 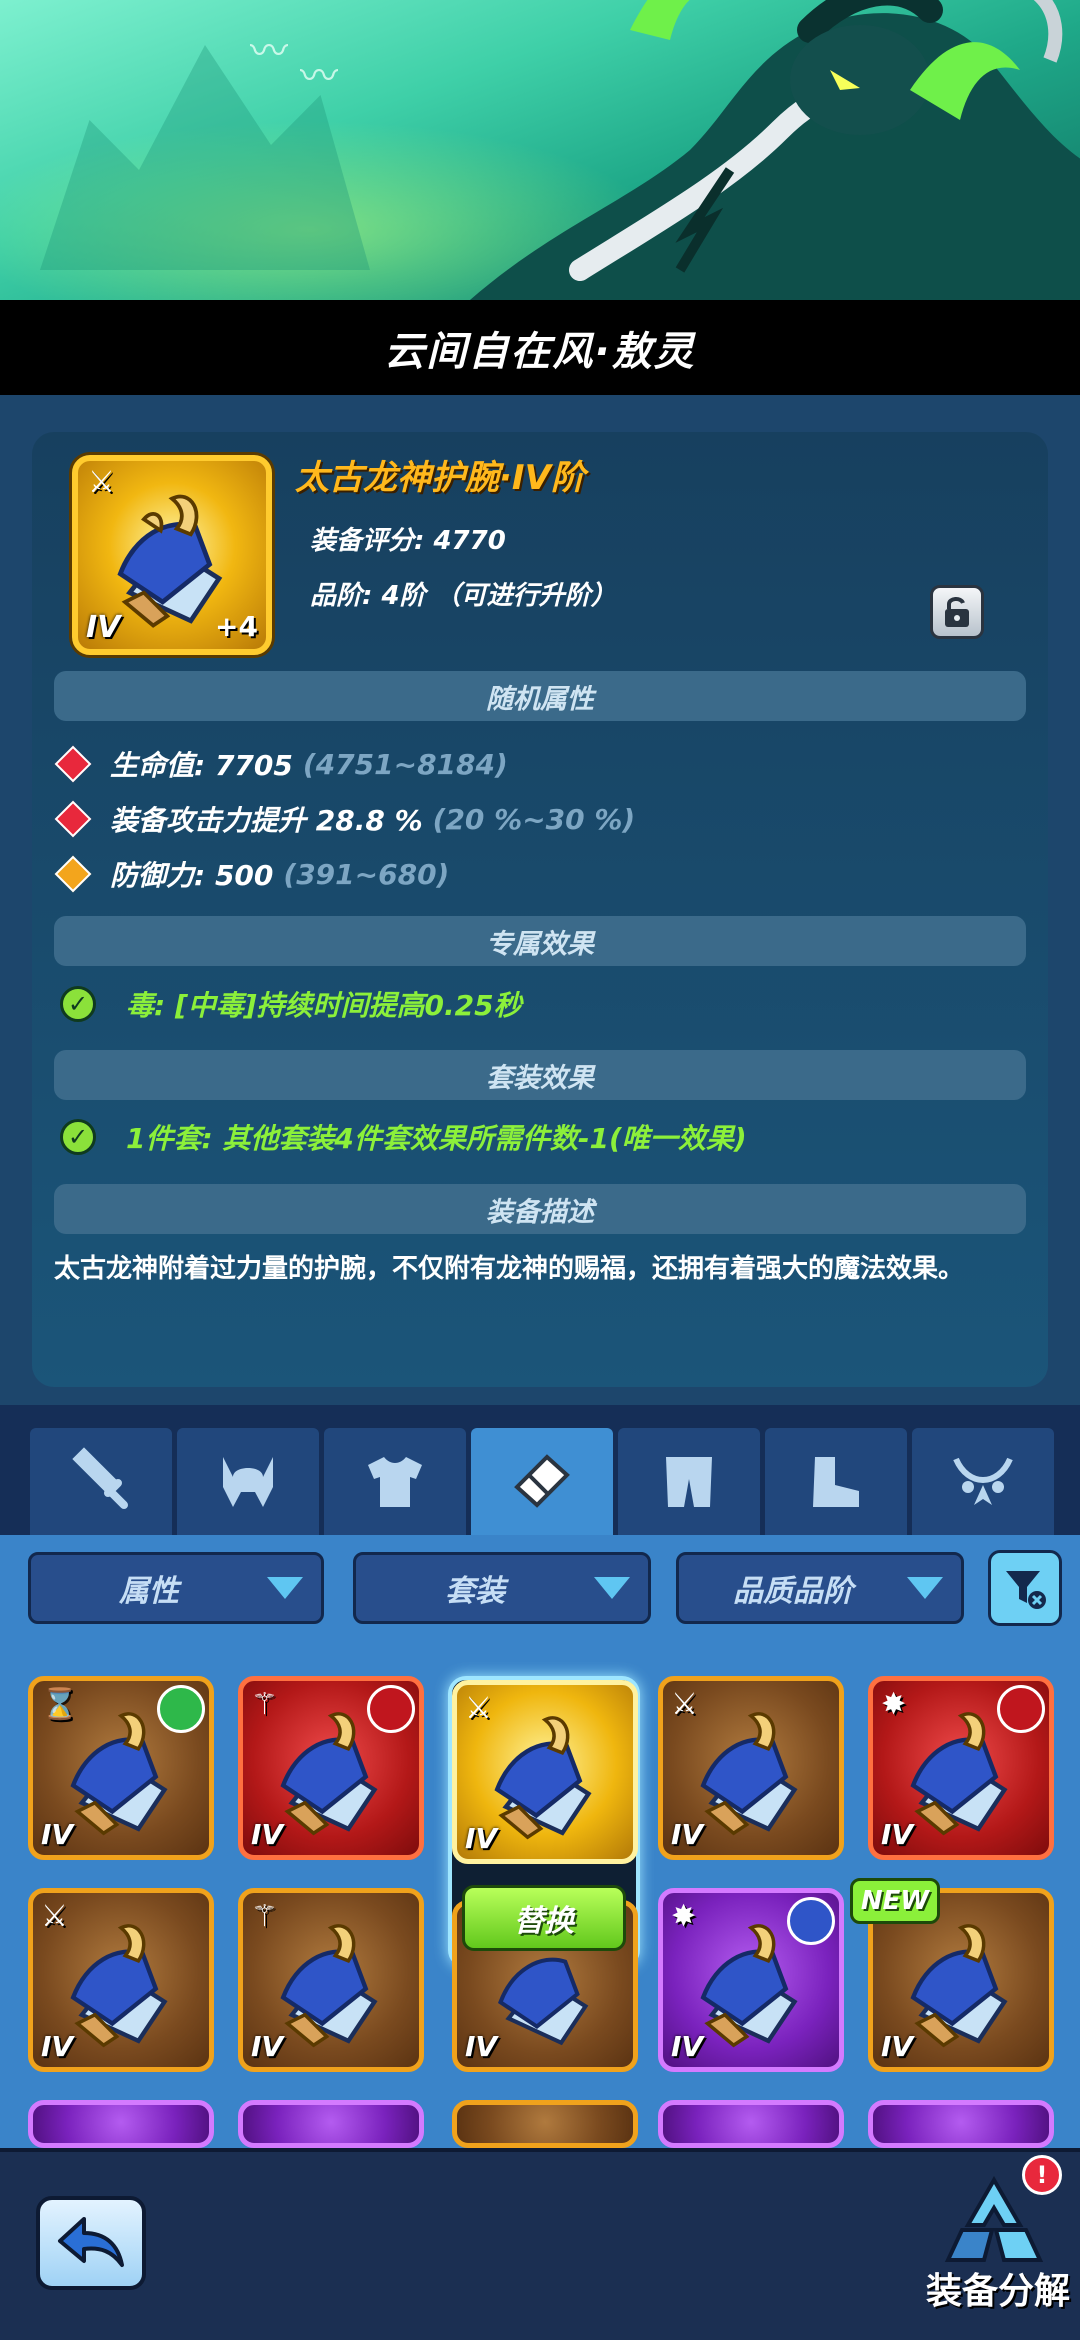 I want to click on attribute-range: (4751~8184), so click(x=405, y=764).